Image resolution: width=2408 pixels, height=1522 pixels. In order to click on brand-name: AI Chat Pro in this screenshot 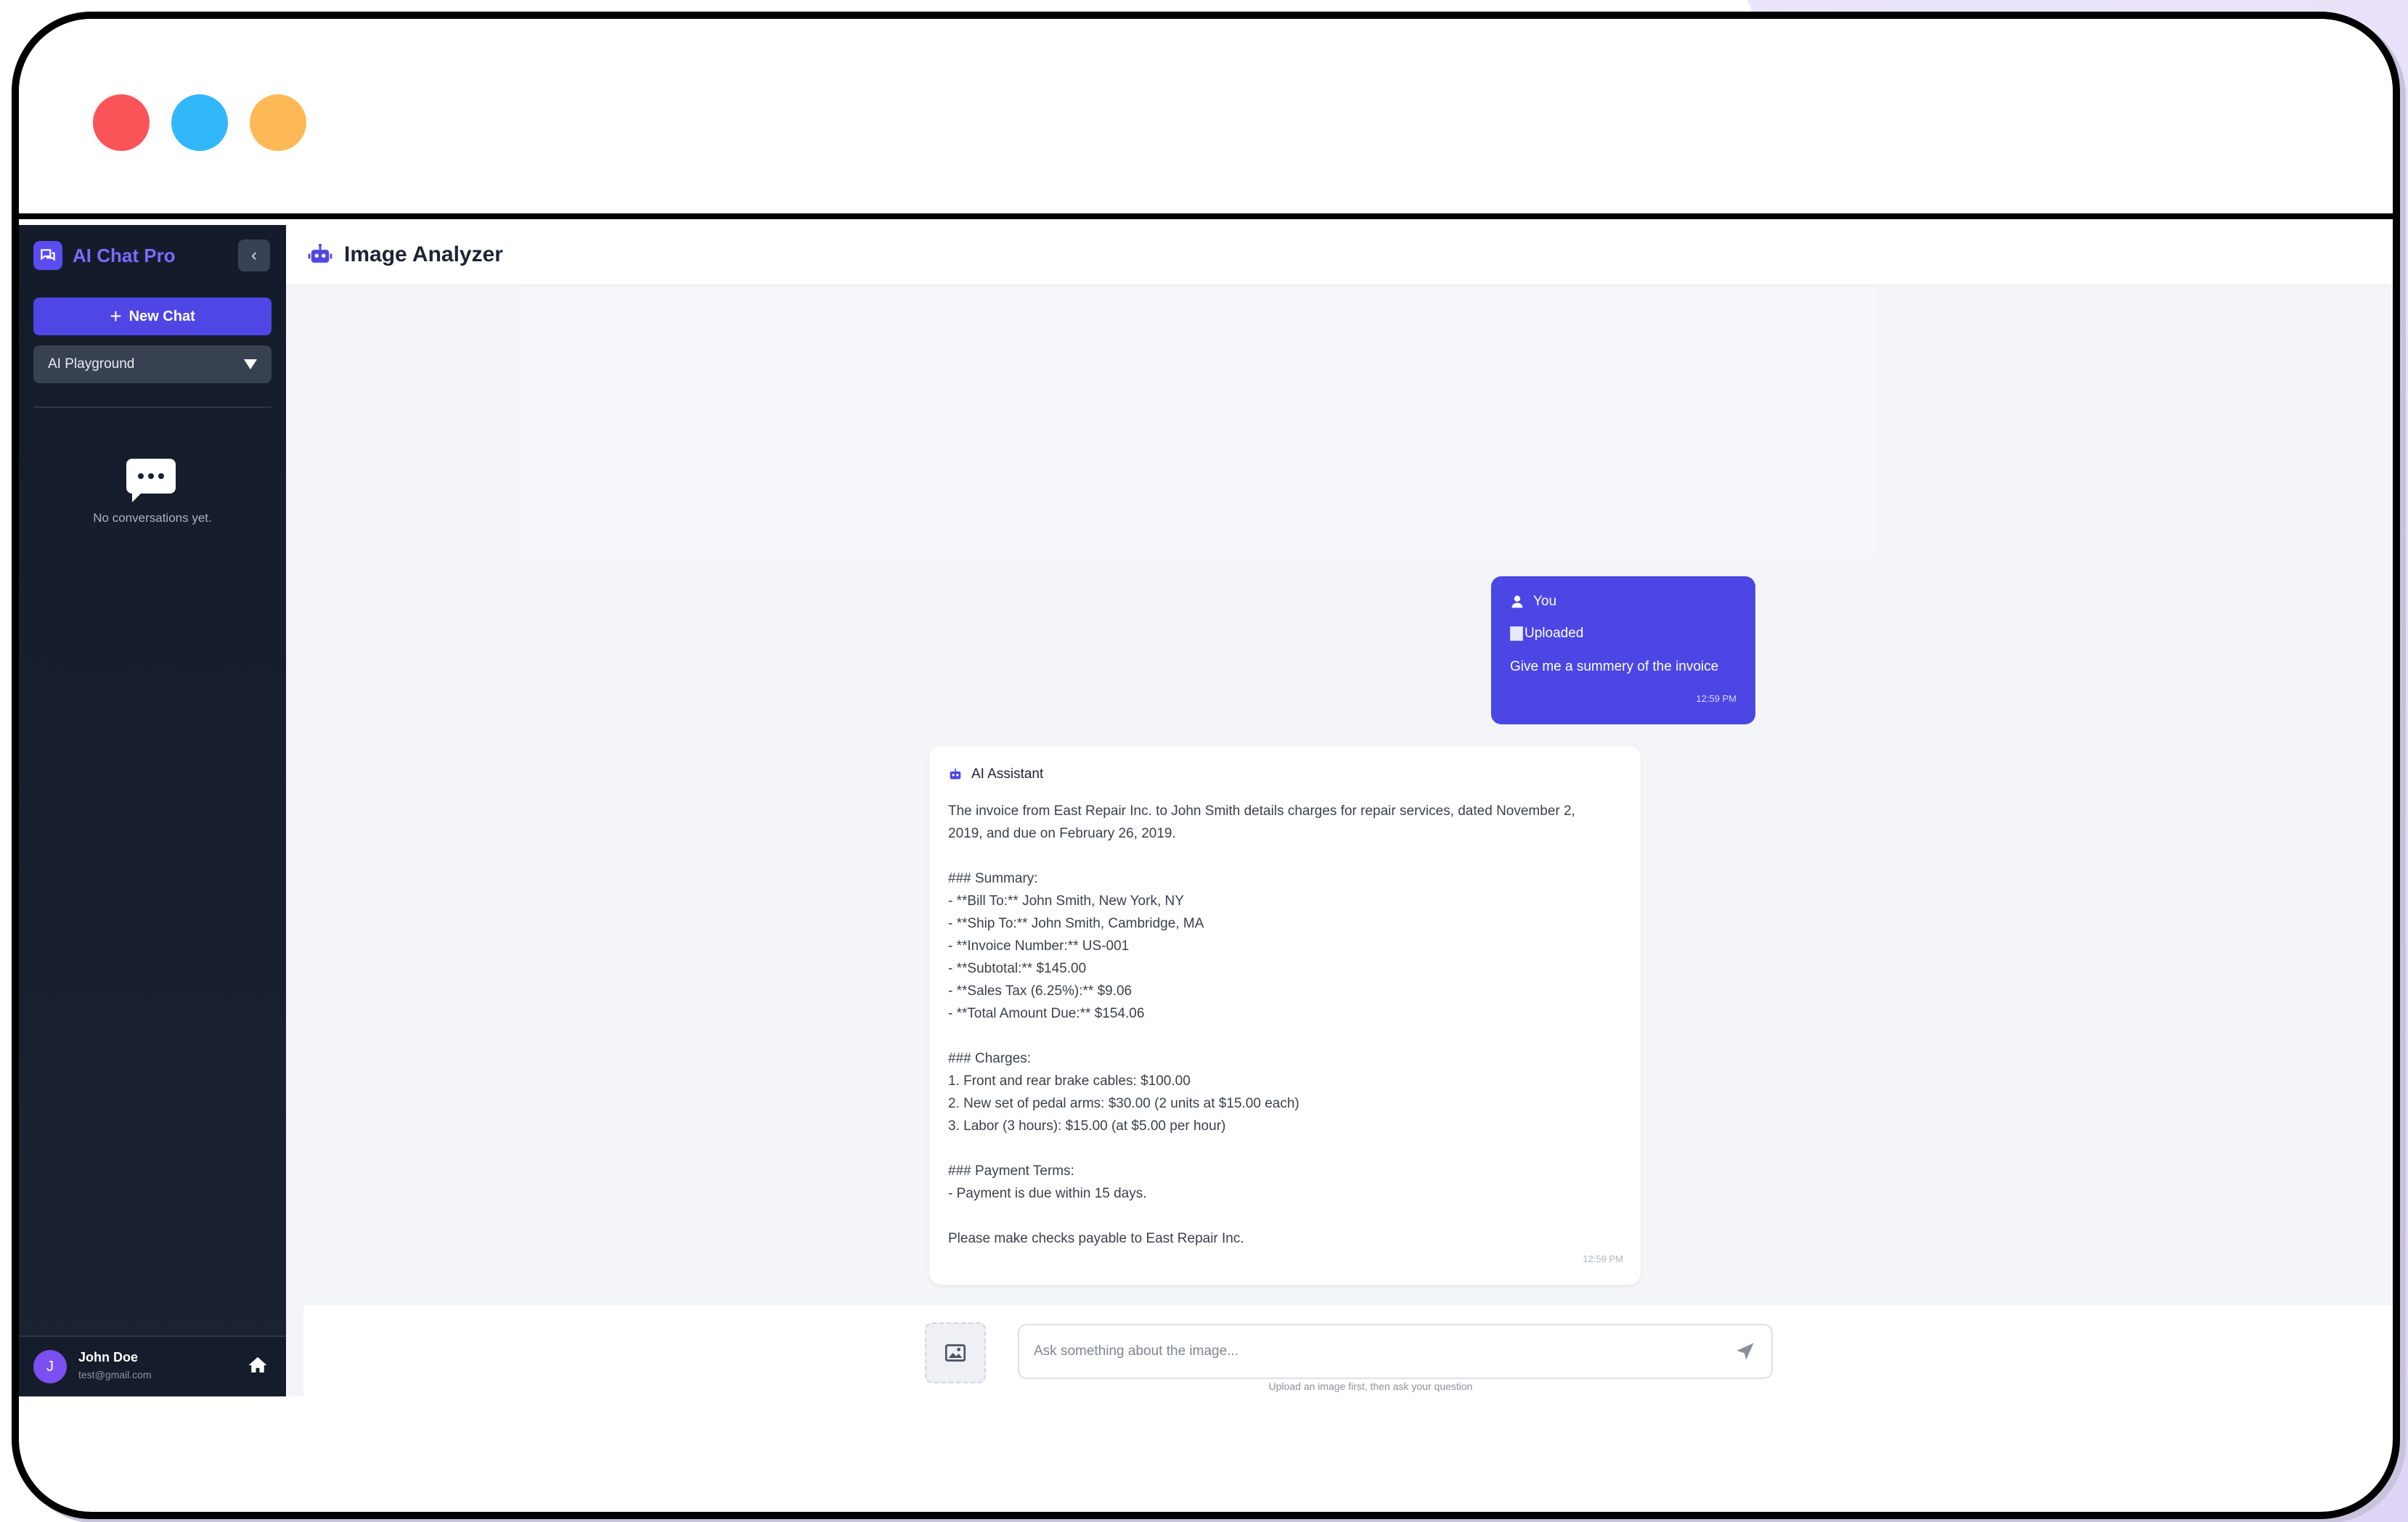, I will do `click(124, 255)`.